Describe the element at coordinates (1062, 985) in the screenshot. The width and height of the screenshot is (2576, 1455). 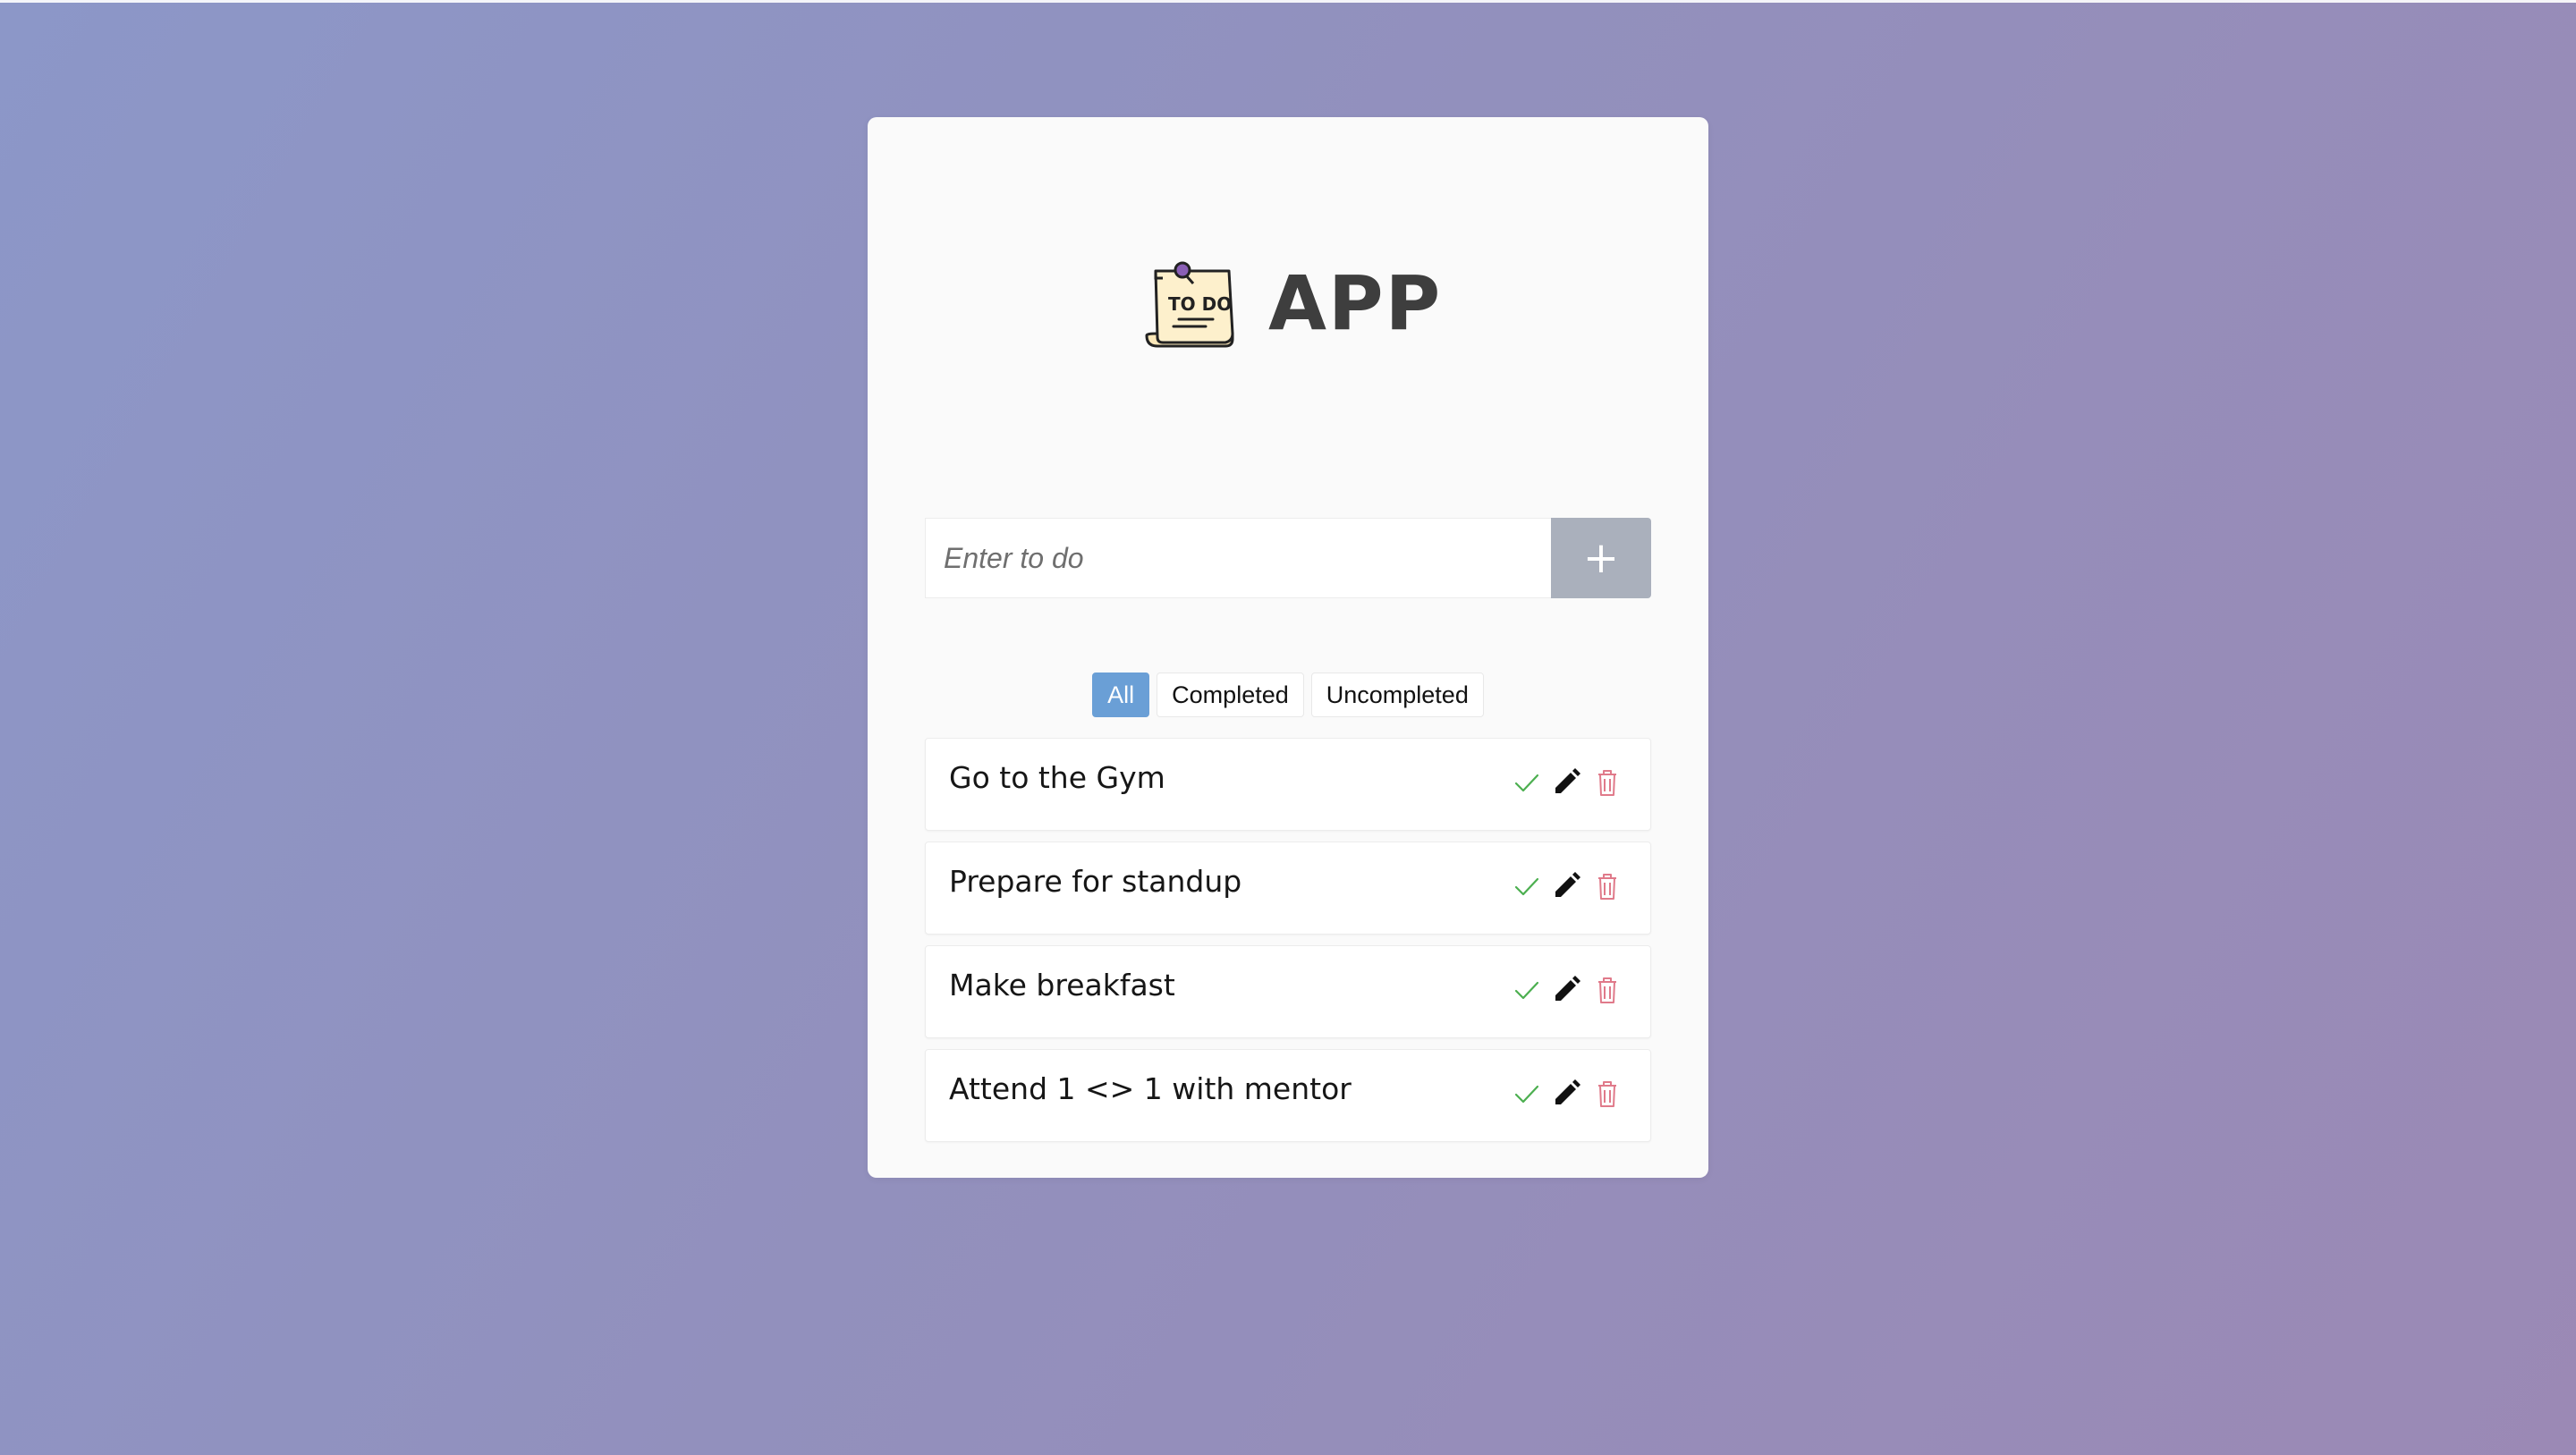
I see `todo-text: Make breakfast` at that location.